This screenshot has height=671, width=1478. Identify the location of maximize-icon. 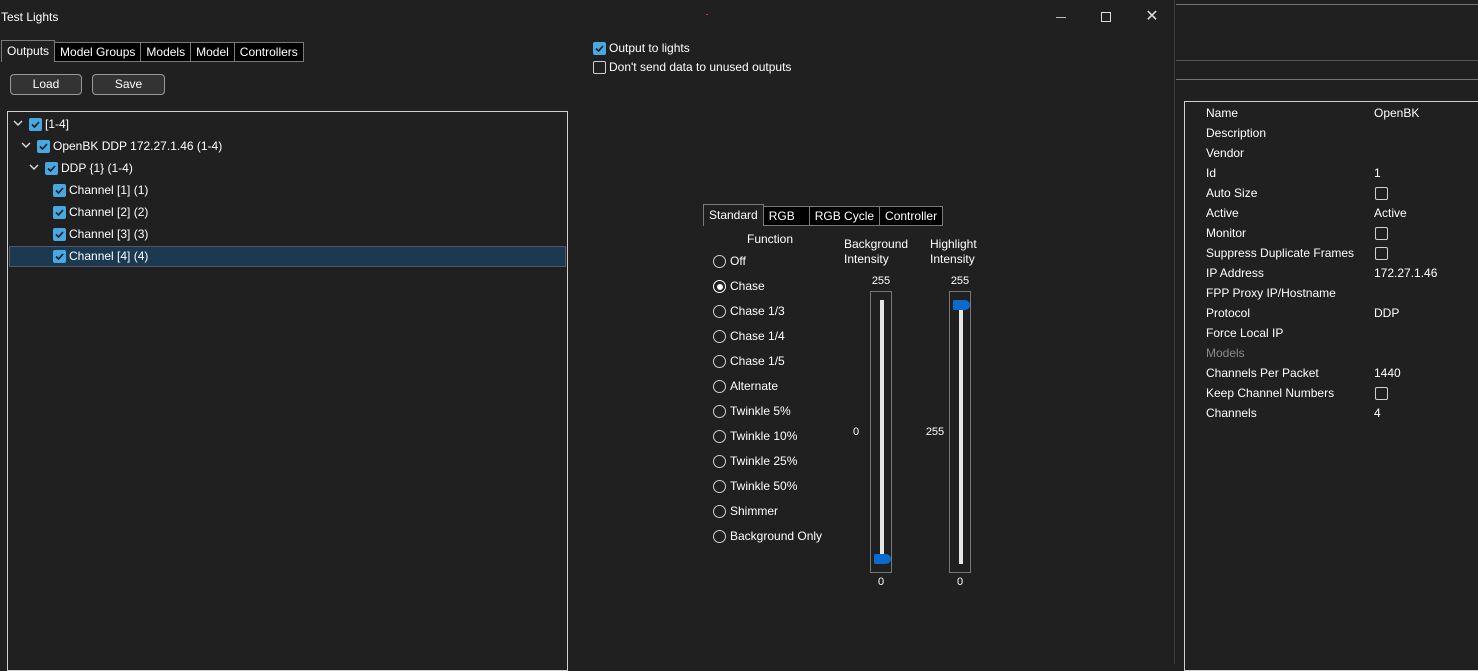
(1106, 17).